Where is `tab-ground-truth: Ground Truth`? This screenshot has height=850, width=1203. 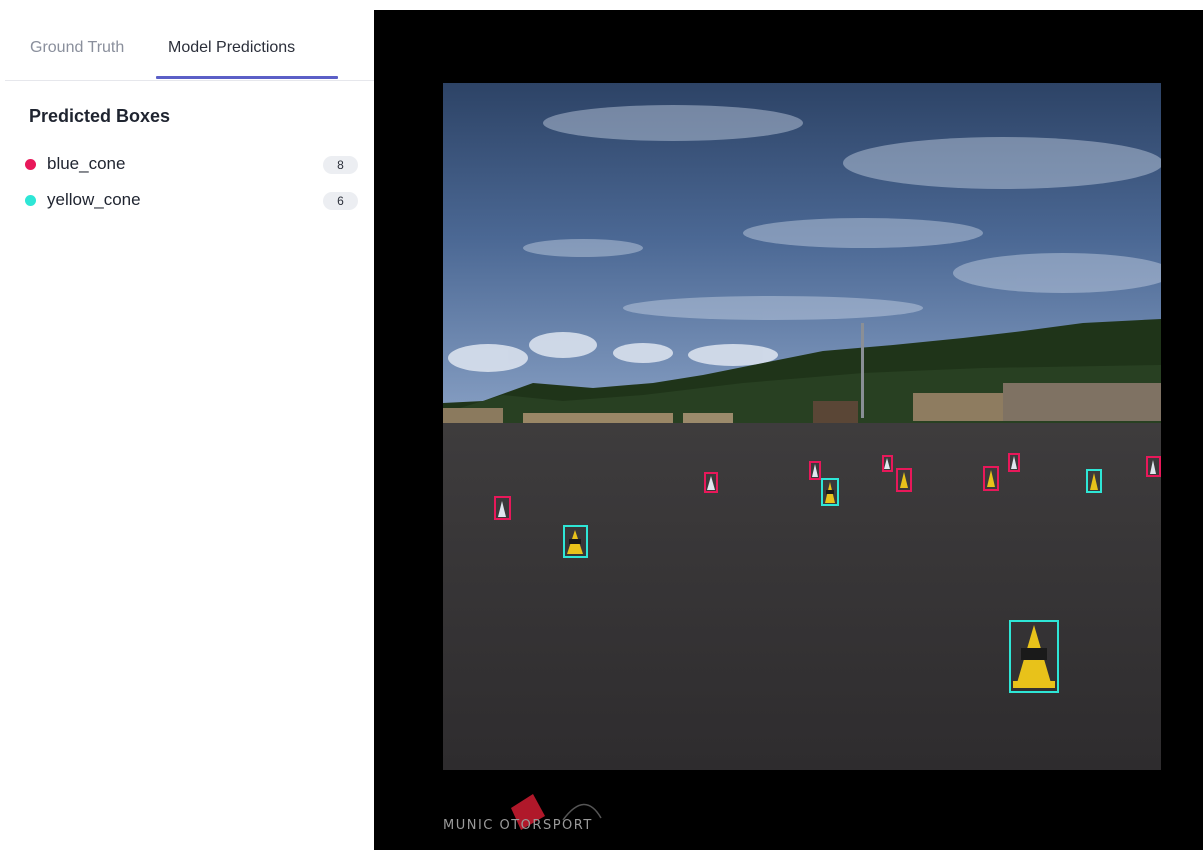 tab-ground-truth: Ground Truth is located at coordinates (77, 48).